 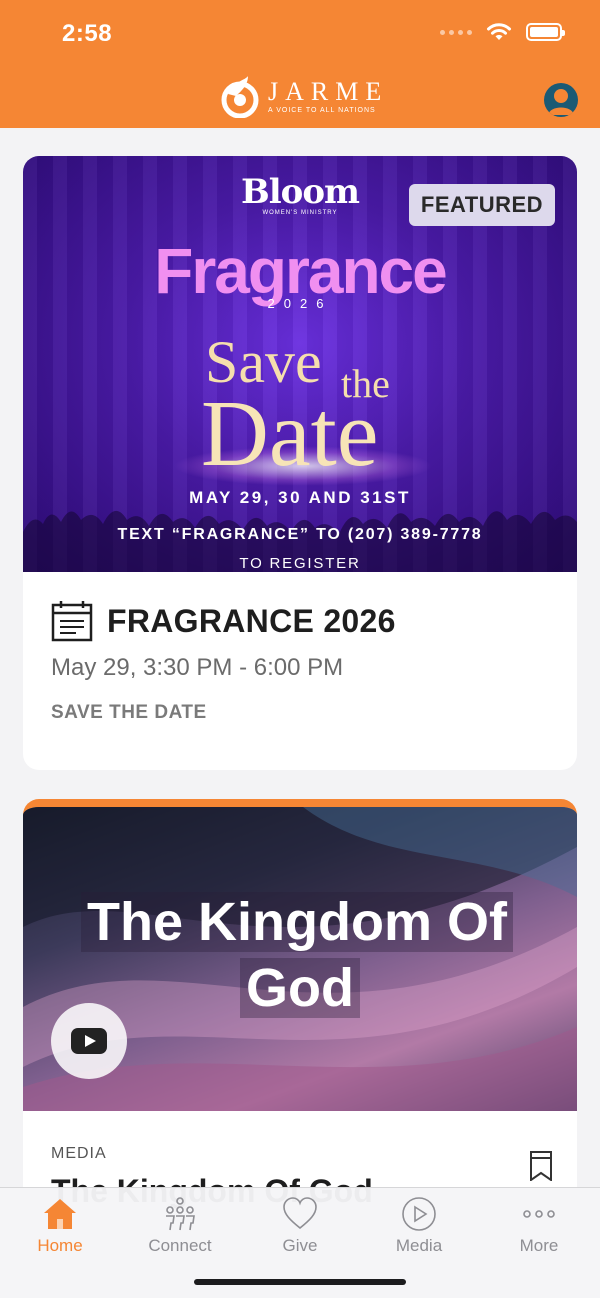 I want to click on banner-register-line: TO REGISTER, so click(x=300, y=563).